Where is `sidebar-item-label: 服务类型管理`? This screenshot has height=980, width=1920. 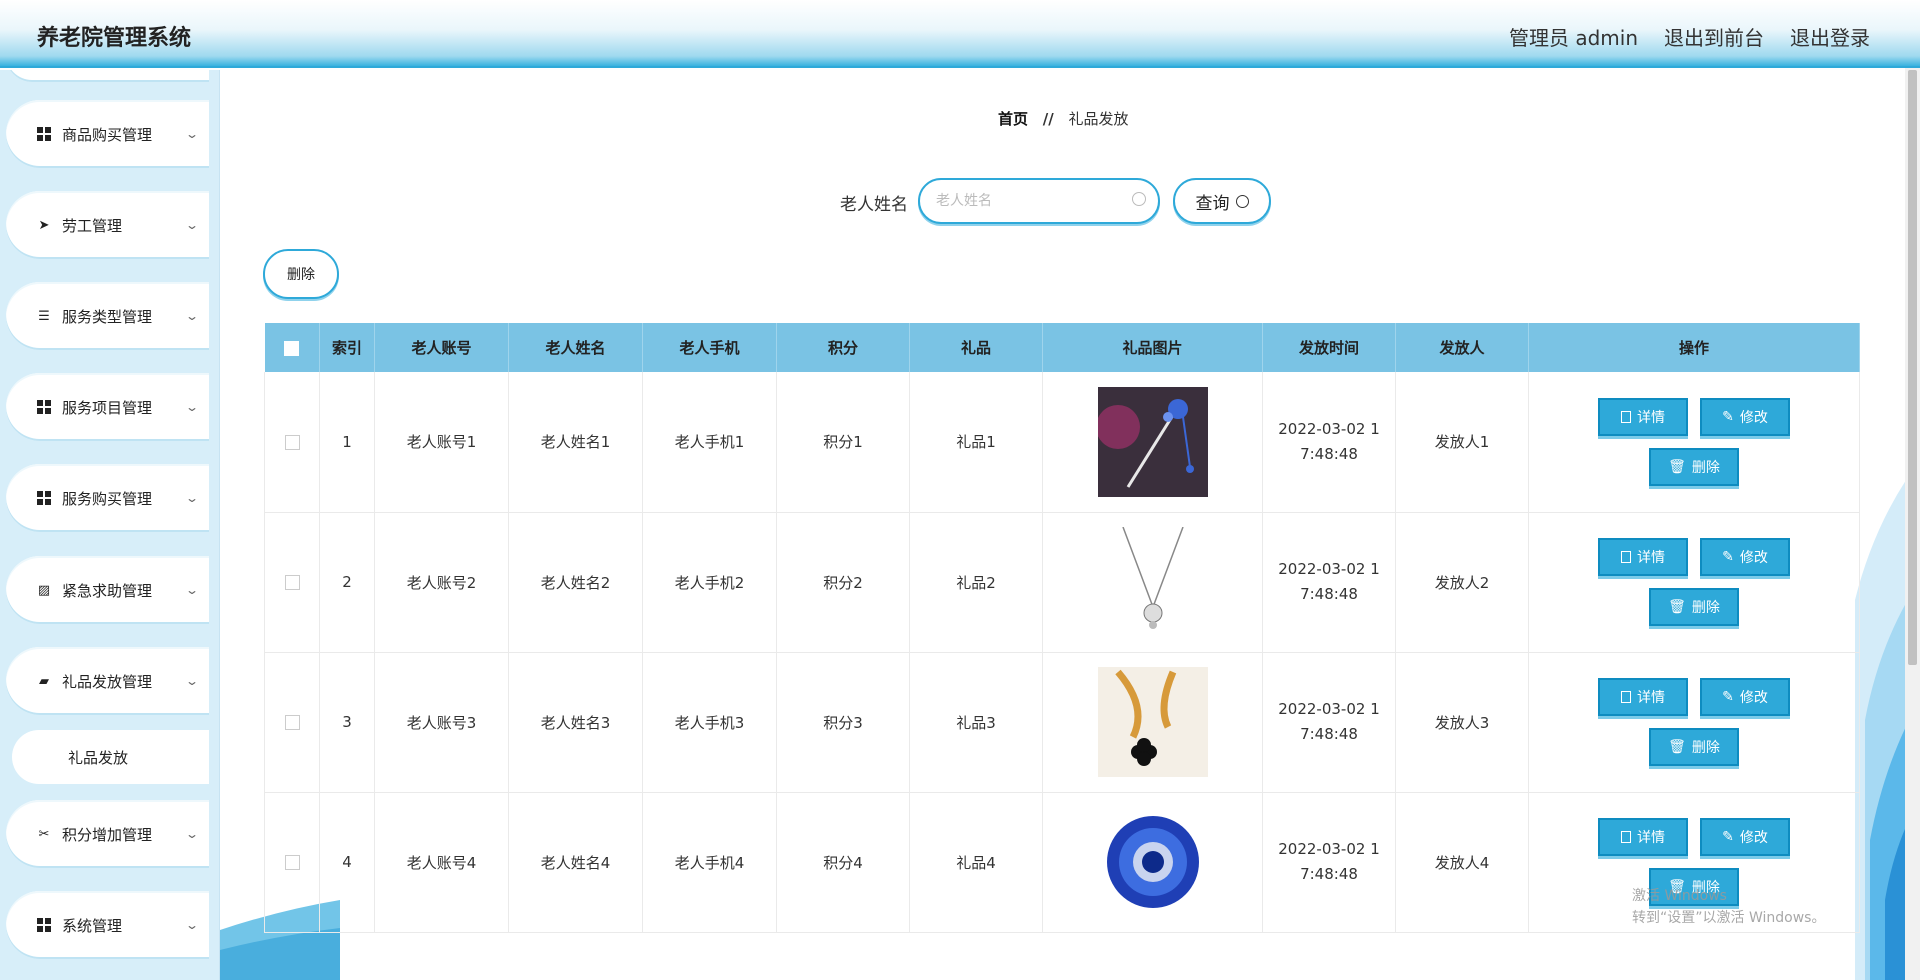
sidebar-item-label: 服务类型管理 is located at coordinates (107, 316).